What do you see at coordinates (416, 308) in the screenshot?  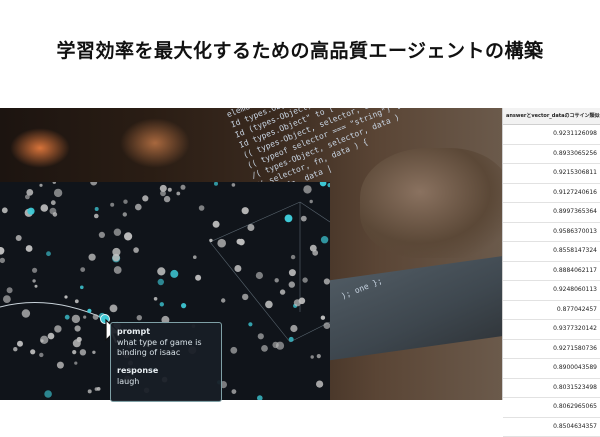 I see `laptop-keyboard-image` at bounding box center [416, 308].